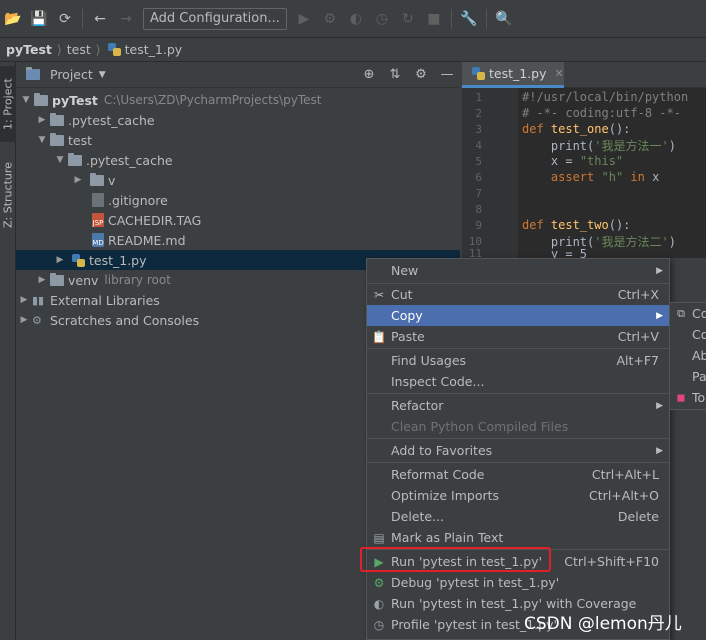 This screenshot has height=640, width=706. Describe the element at coordinates (518, 495) in the screenshot. I see `menu-item-optimize-imports: Optimize Imports Ctrl+Alt+O` at that location.